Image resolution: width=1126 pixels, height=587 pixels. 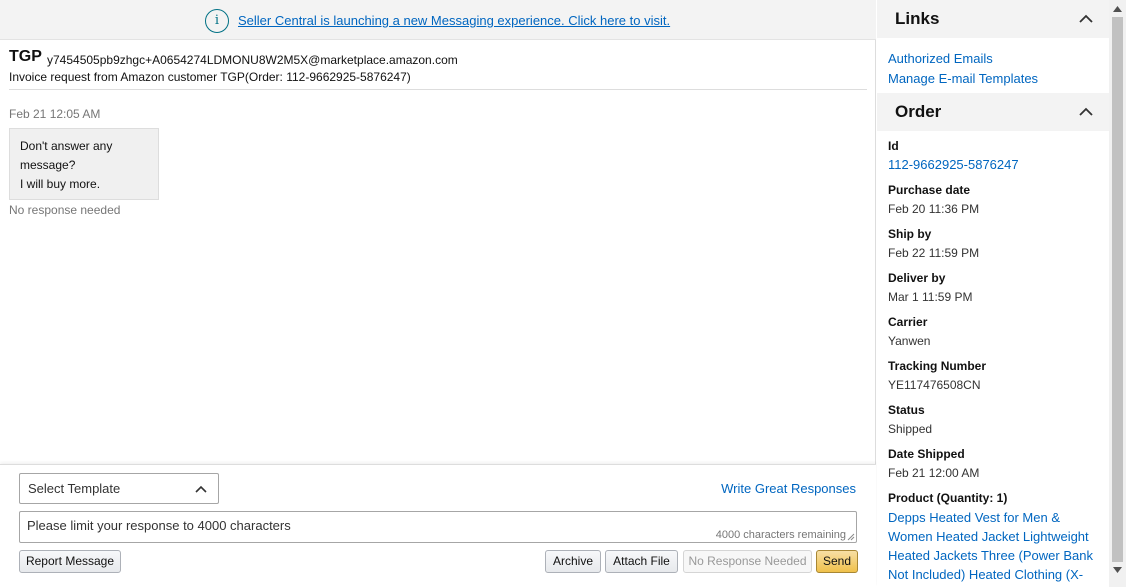 What do you see at coordinates (948, 498) in the screenshot?
I see `product-quantity-label: Product (Quantity: 1)` at bounding box center [948, 498].